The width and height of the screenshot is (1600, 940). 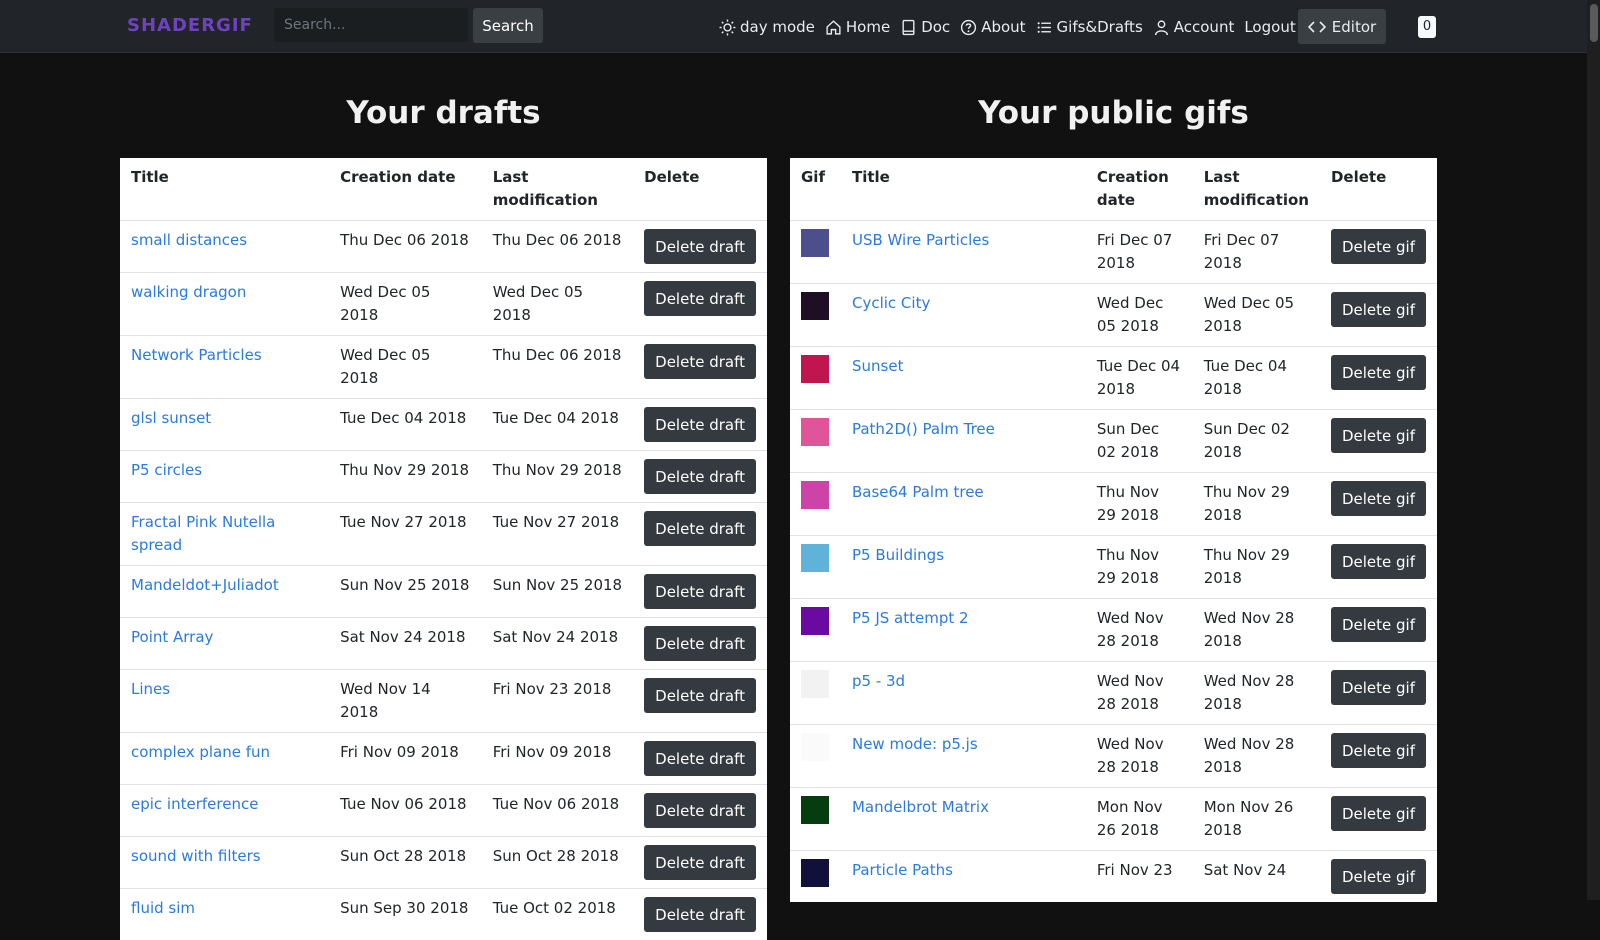 I want to click on editor-button: Editor, so click(x=1342, y=26).